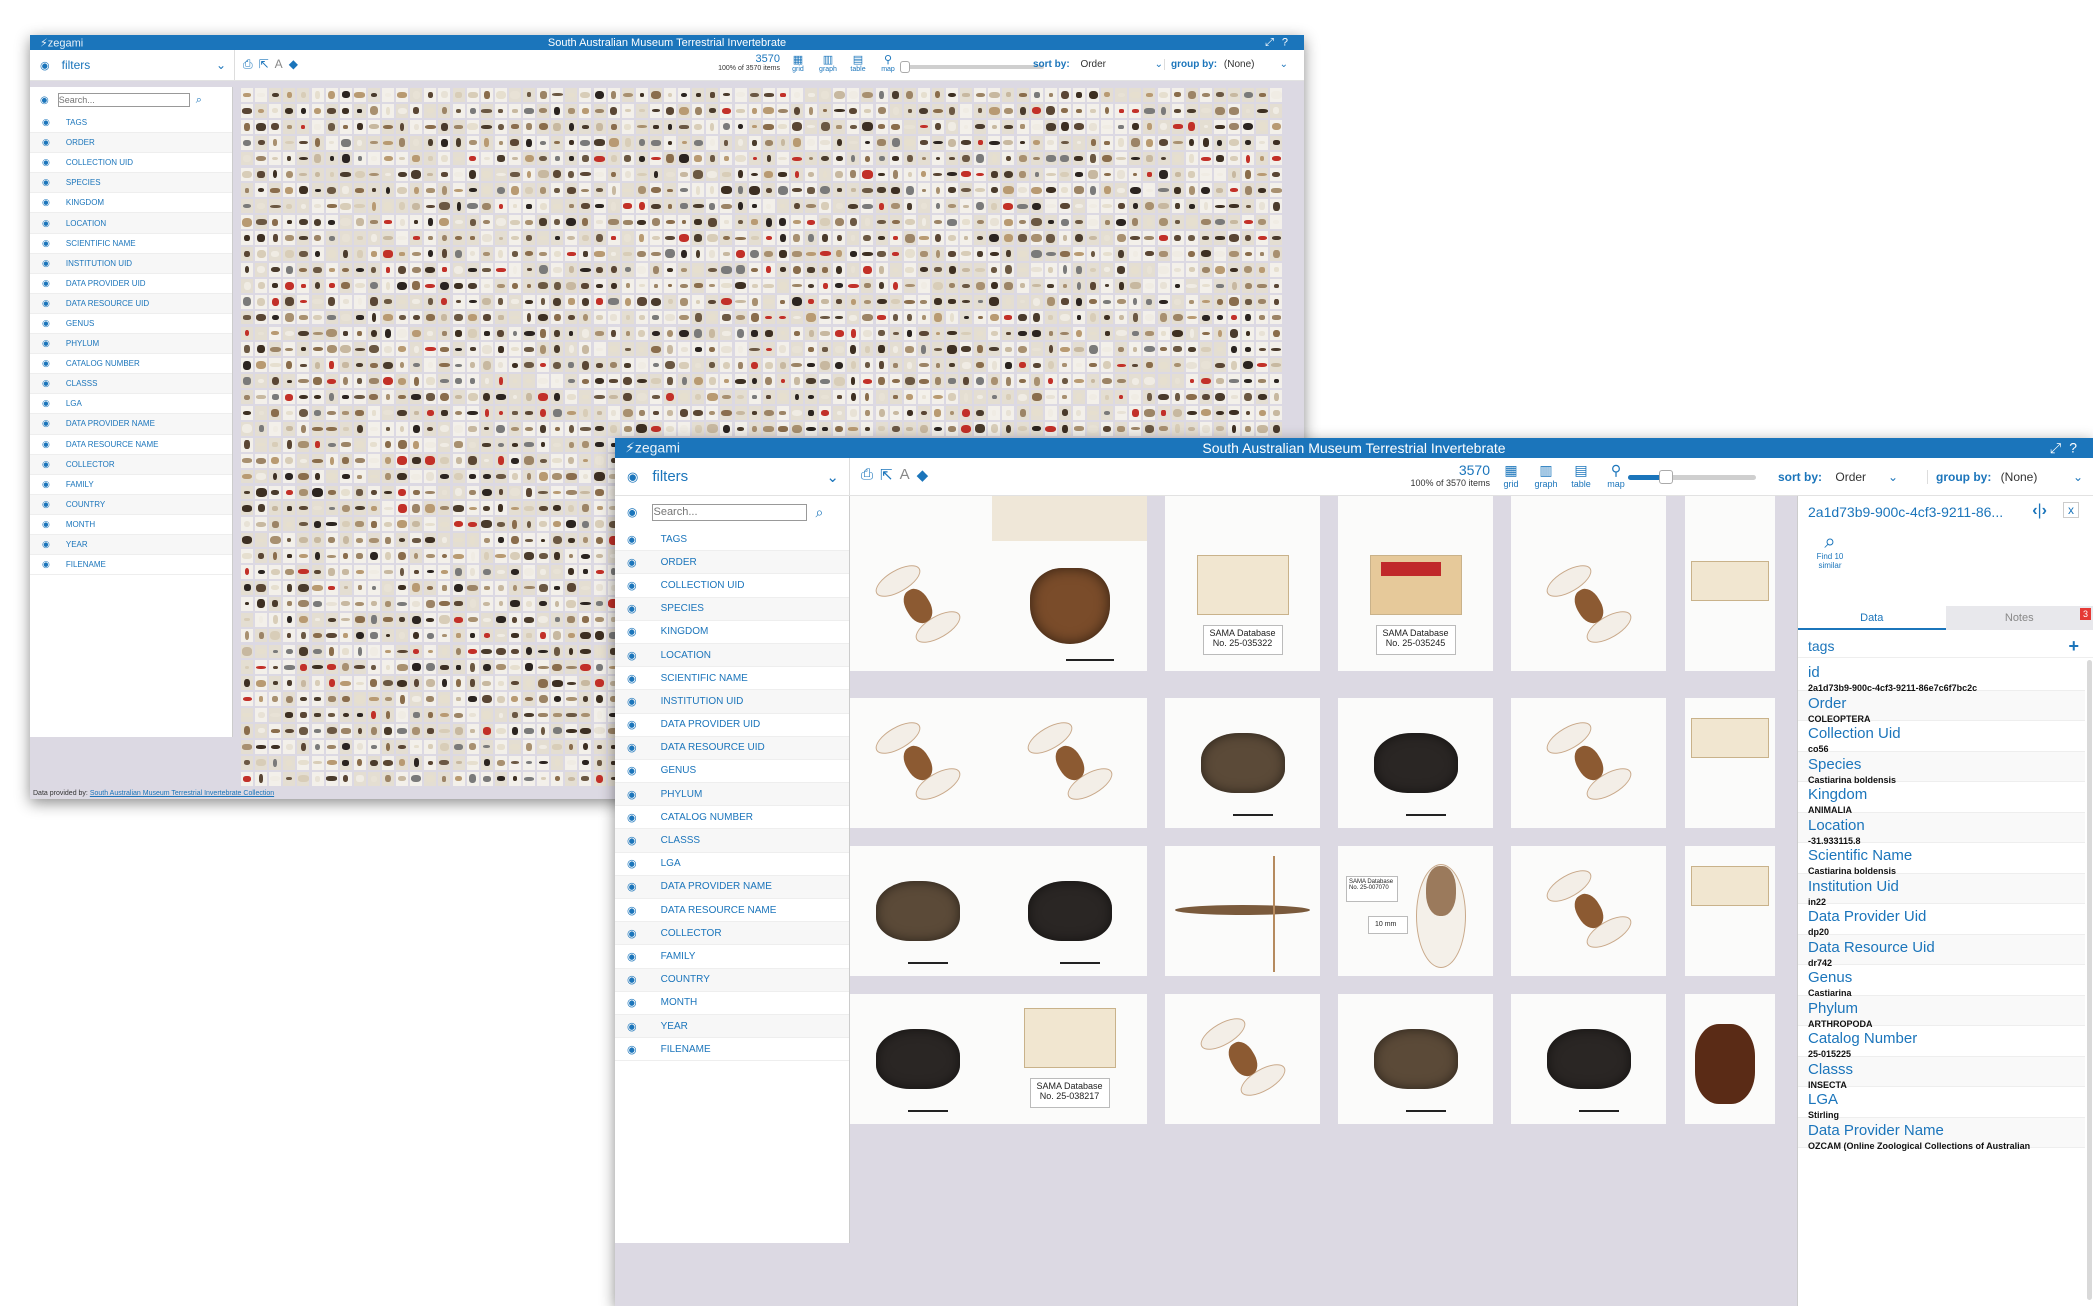 The height and width of the screenshot is (1306, 2093). I want to click on eye-icon: ◉, so click(46, 444).